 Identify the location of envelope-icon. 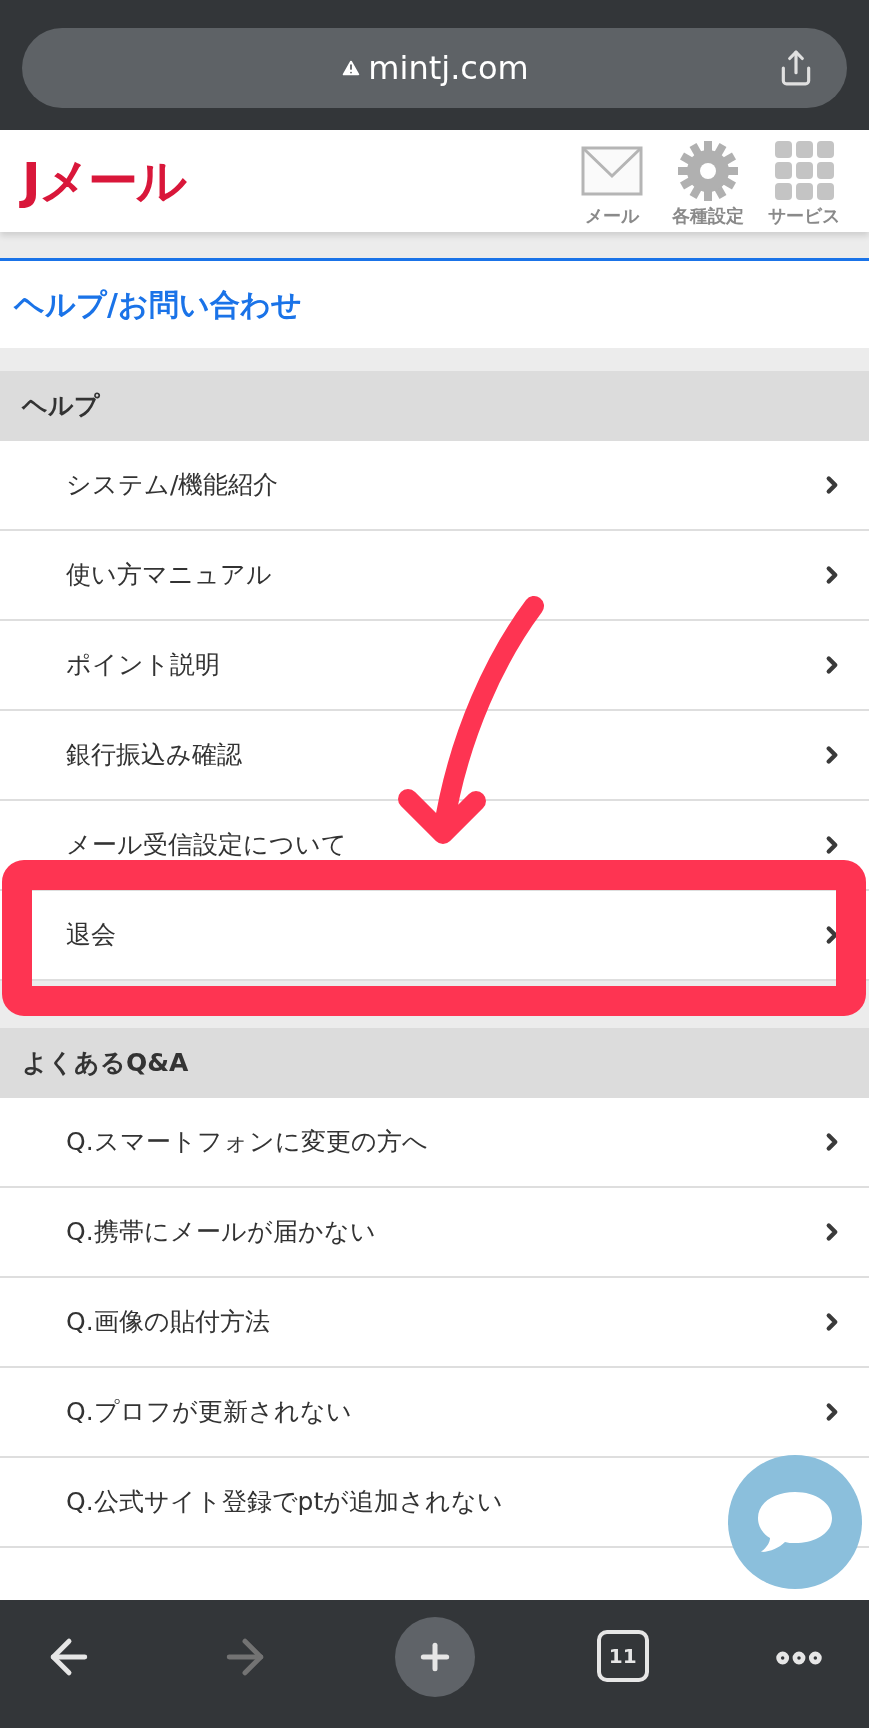
(612, 170).